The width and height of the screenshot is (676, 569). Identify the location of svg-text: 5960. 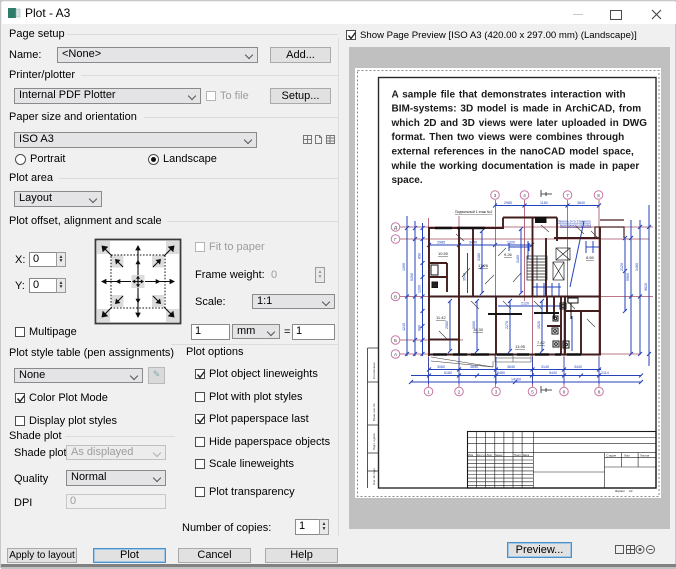
(628, 277).